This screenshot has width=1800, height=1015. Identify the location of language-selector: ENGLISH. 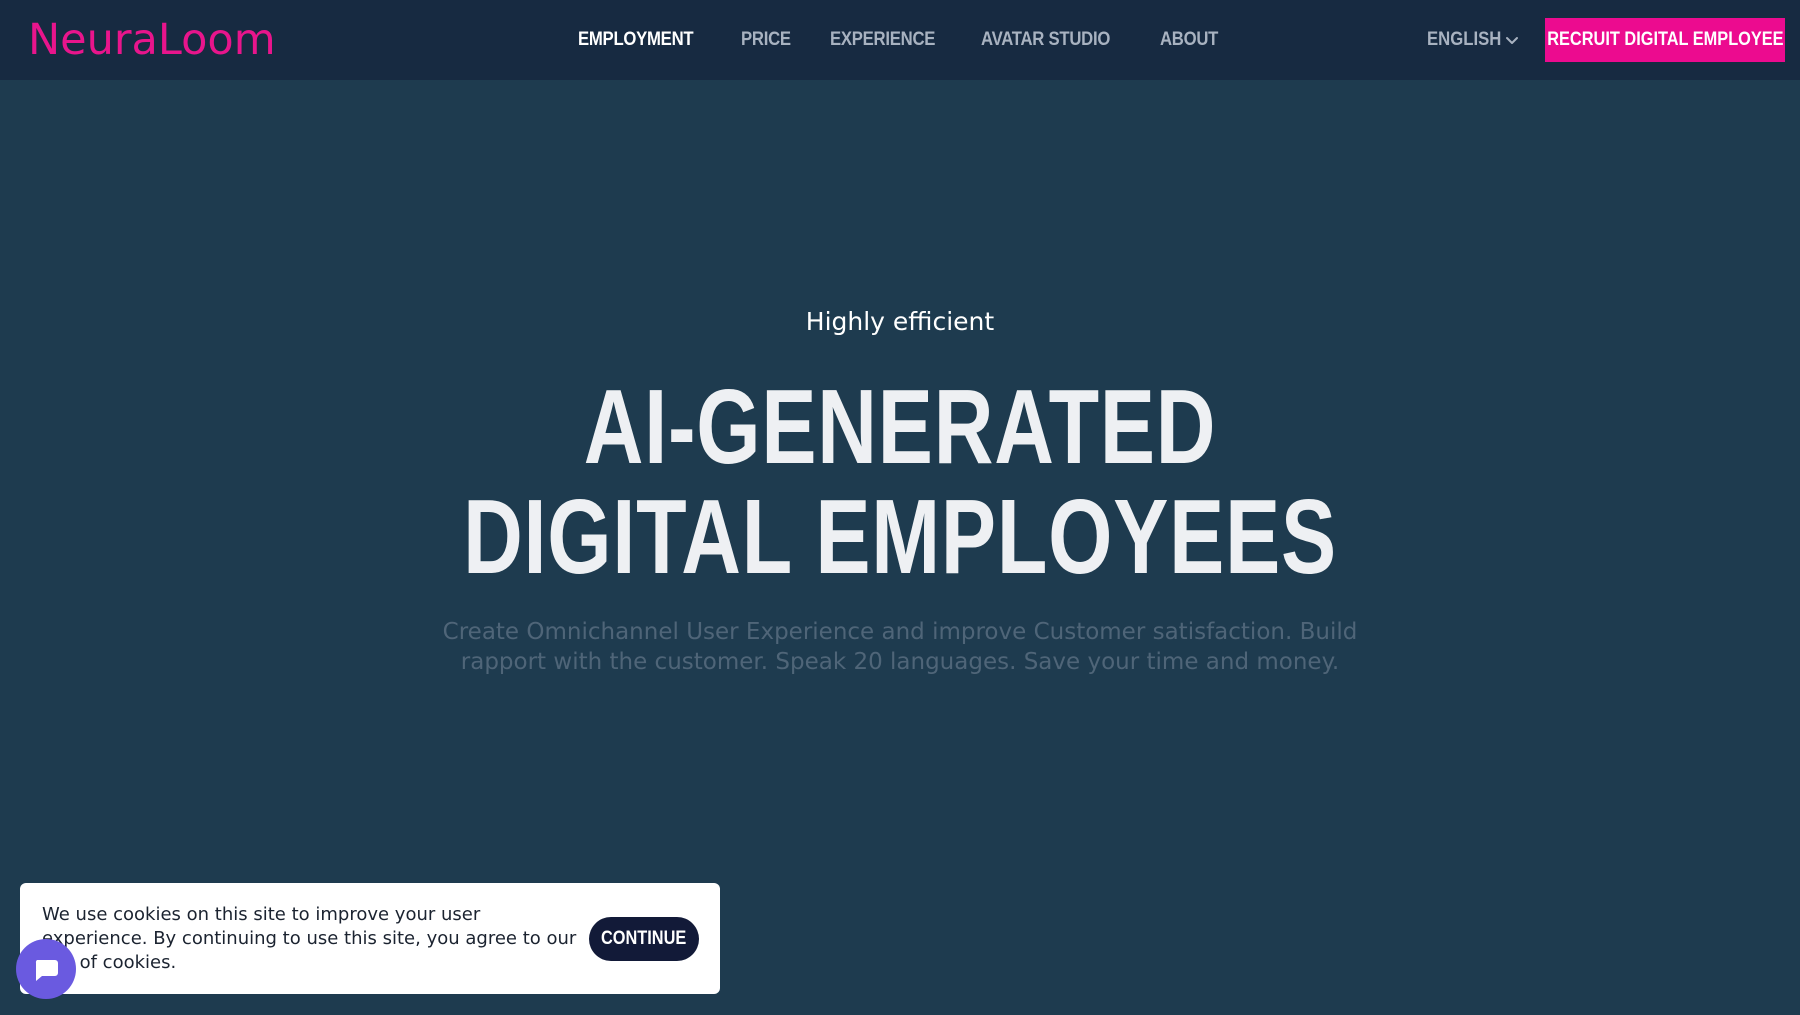
(1473, 40).